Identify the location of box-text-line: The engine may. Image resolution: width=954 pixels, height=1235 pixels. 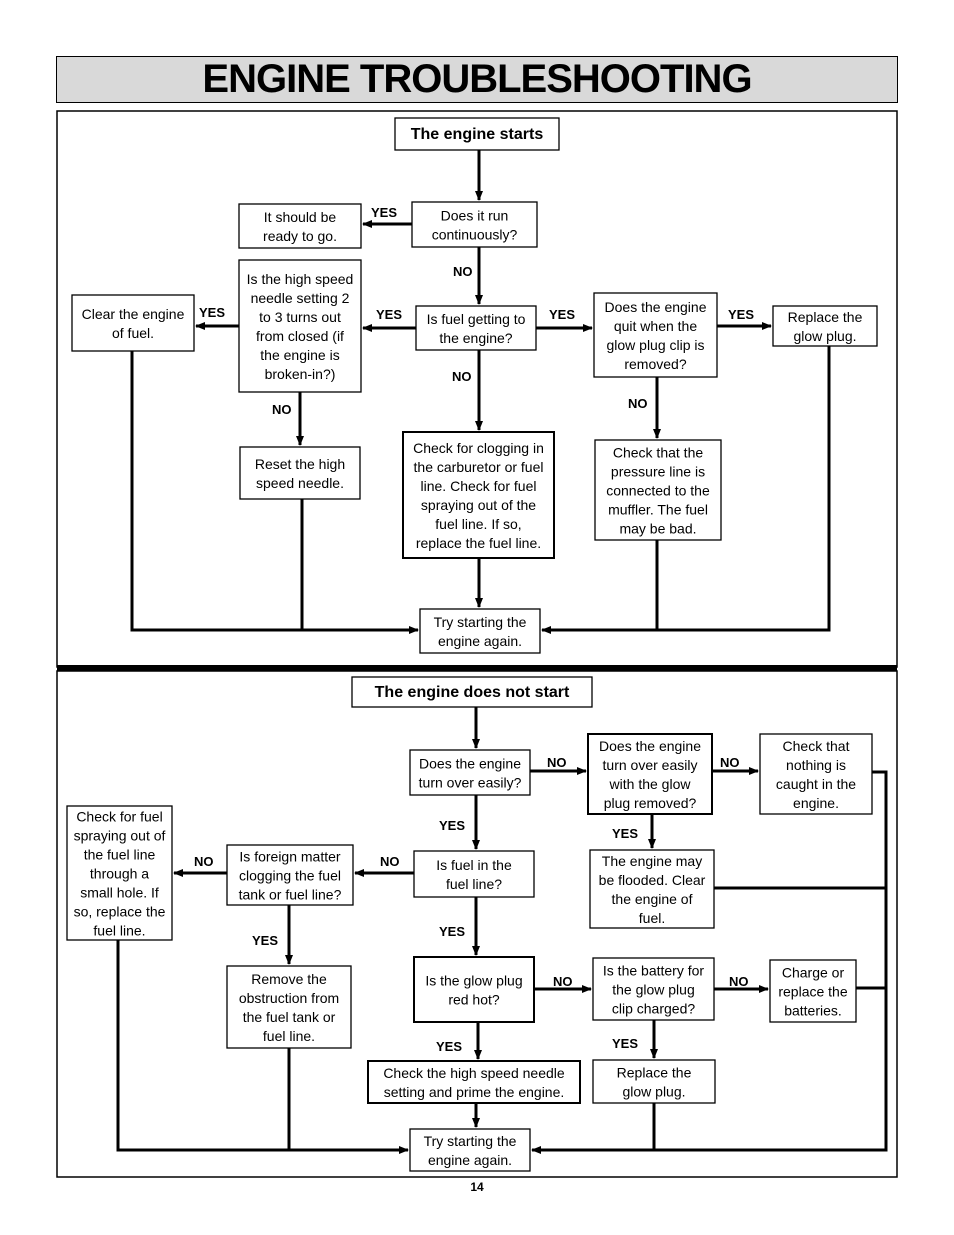
(652, 861).